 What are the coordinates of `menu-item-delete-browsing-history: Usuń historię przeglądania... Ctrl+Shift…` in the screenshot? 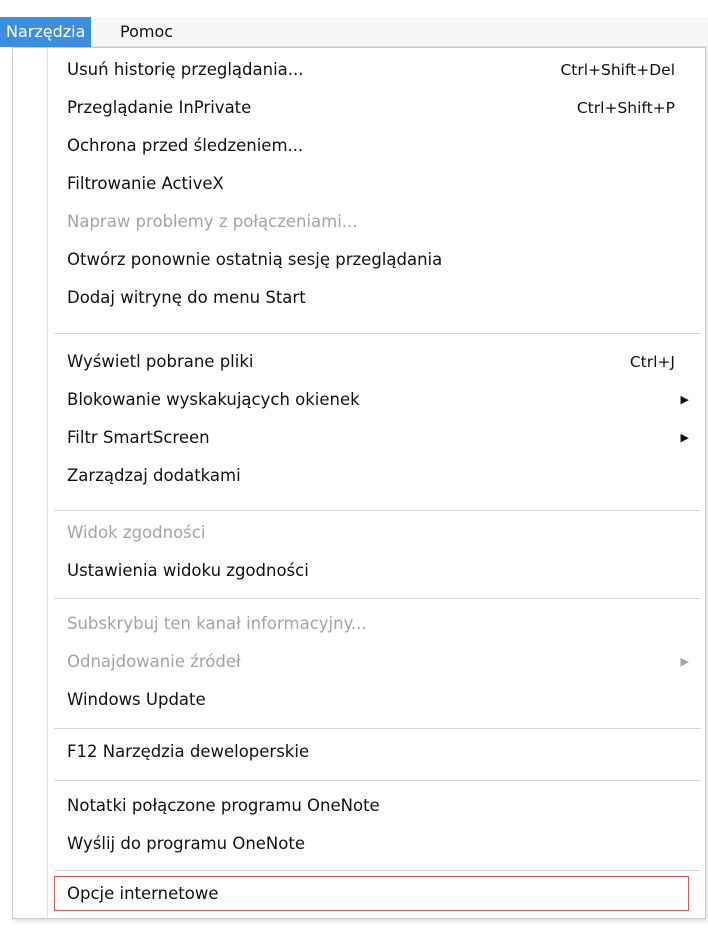 It's located at (372, 70).